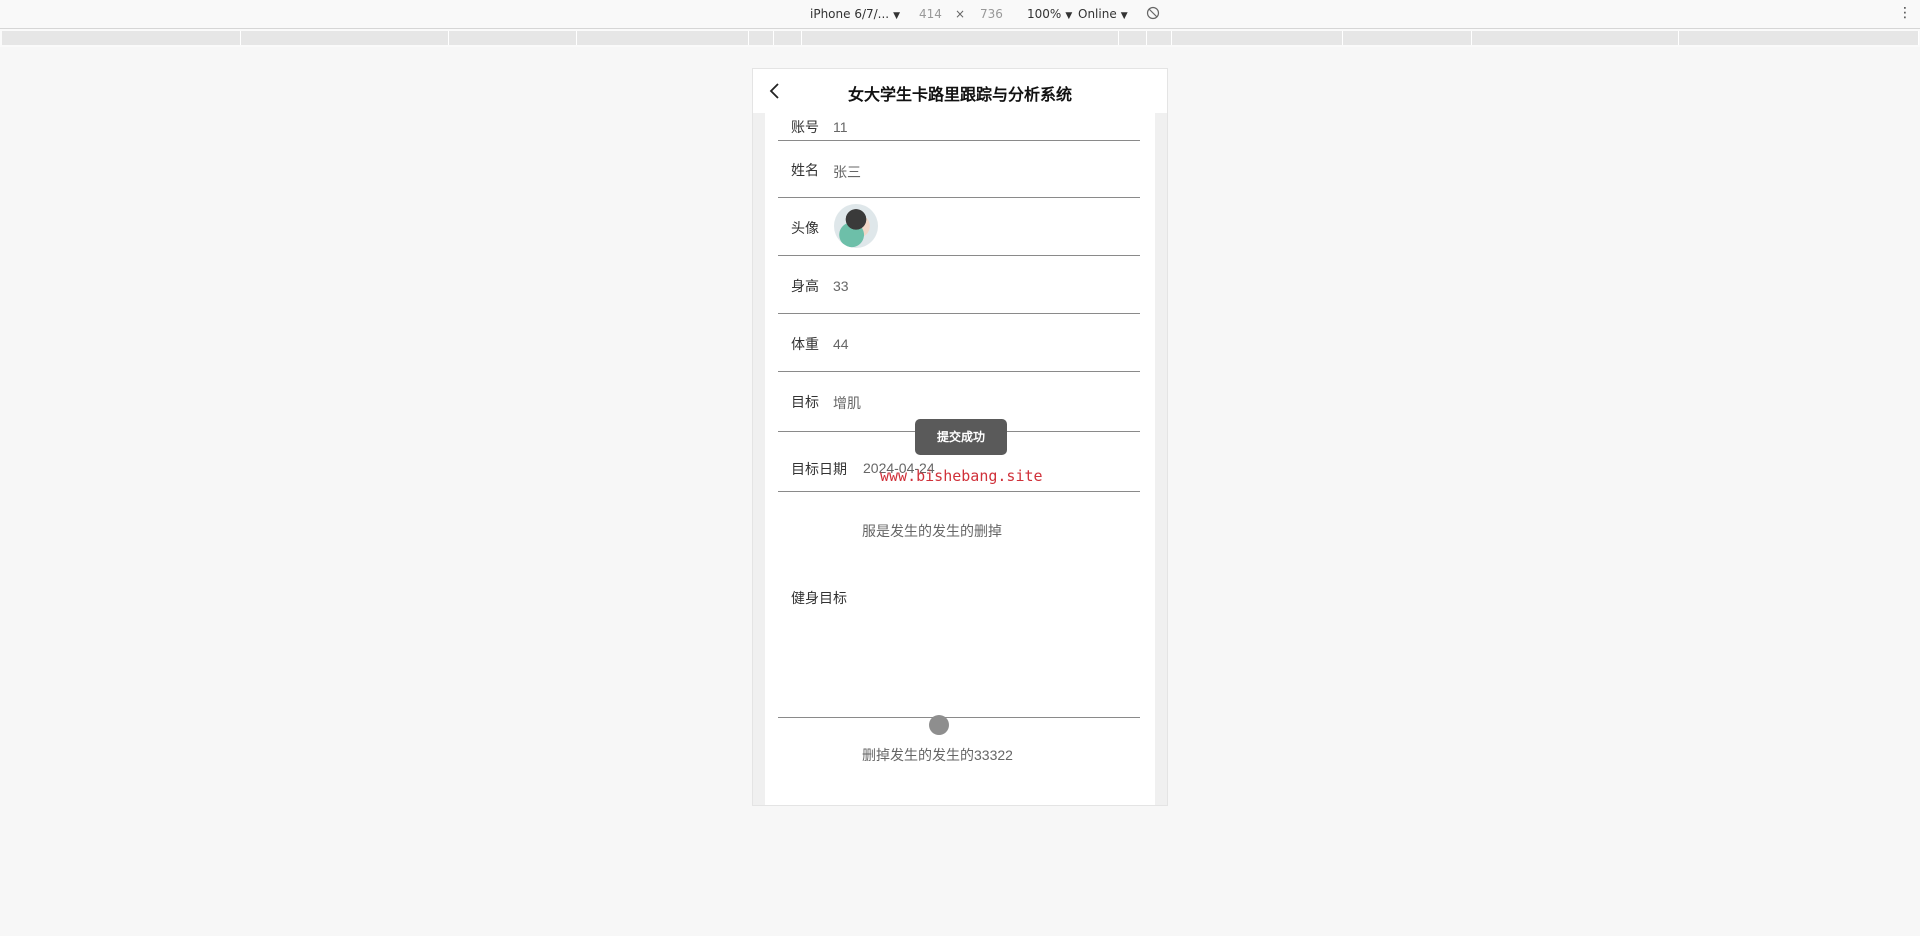  I want to click on form-row-weight: 体重 44, so click(959, 343).